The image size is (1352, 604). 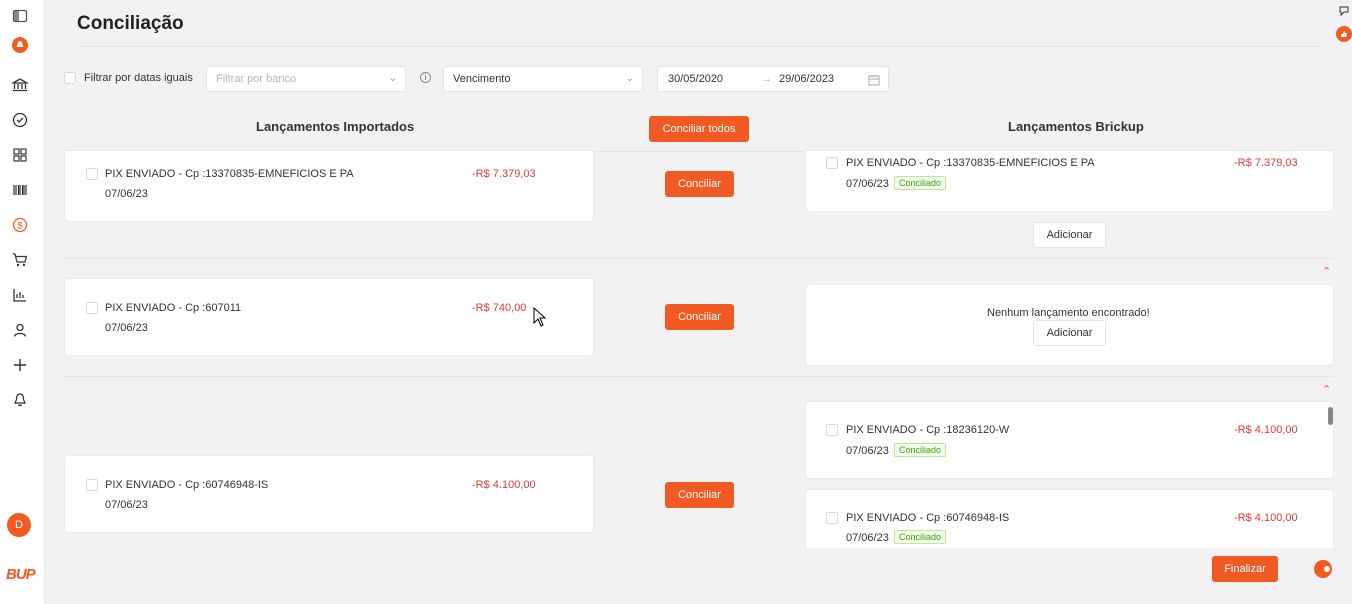 What do you see at coordinates (20, 190) in the screenshot?
I see `barcode-icon` at bounding box center [20, 190].